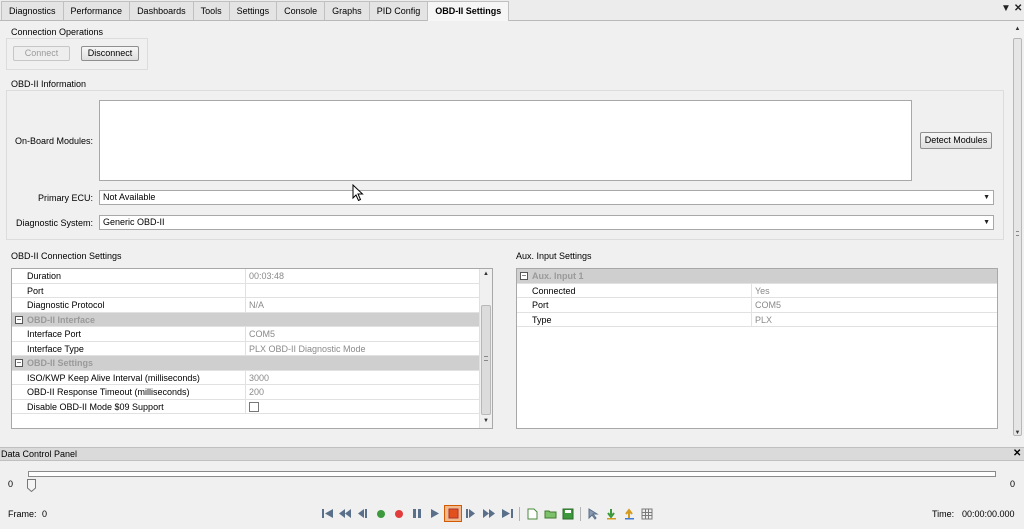  What do you see at coordinates (245, 319) in the screenshot?
I see `property-category: − OBD-II Interface` at bounding box center [245, 319].